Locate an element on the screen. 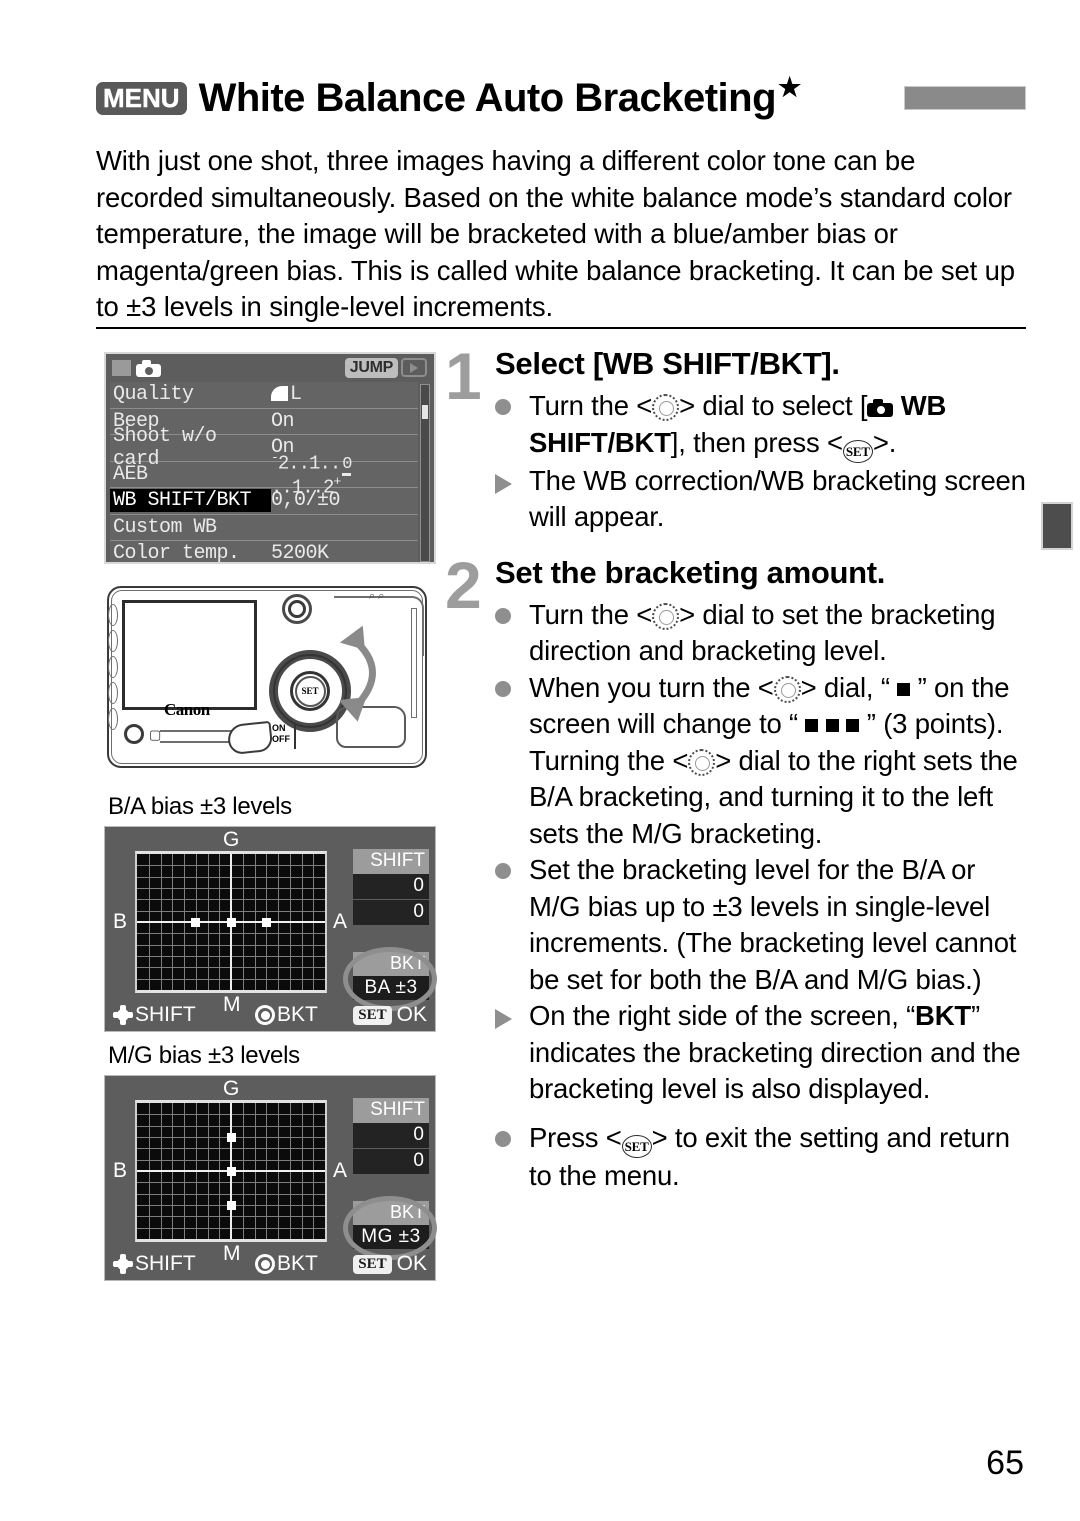 This screenshot has width=1080, height=1521. footer-shift: SHIFT is located at coordinates (154, 1015).